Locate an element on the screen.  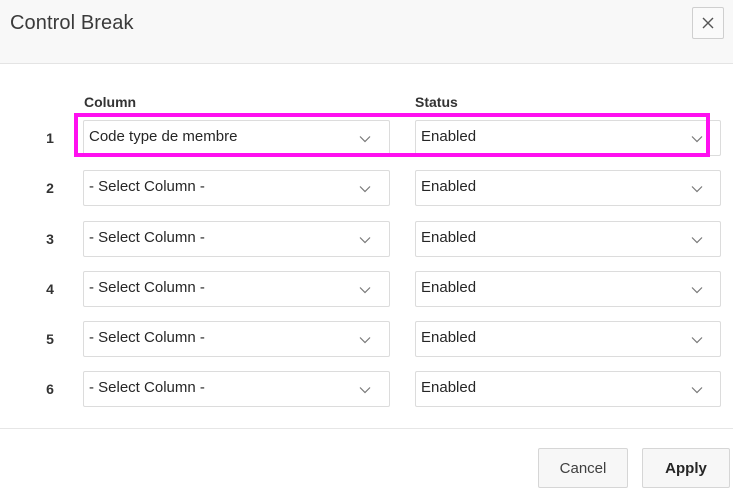
apply-button: Apply is located at coordinates (686, 468).